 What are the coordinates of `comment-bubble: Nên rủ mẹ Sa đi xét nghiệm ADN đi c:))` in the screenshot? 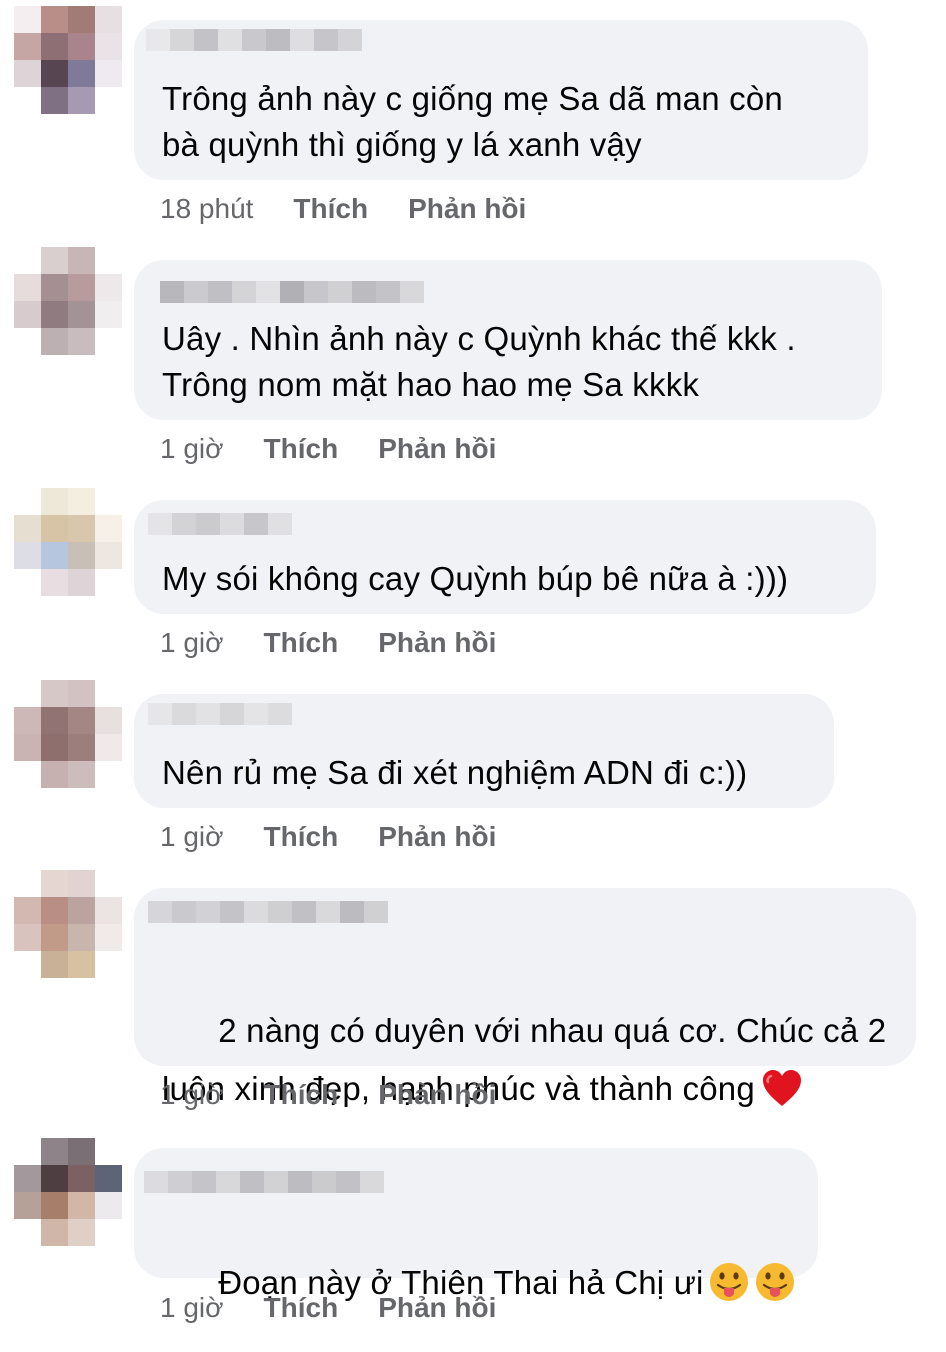 It's located at (484, 751).